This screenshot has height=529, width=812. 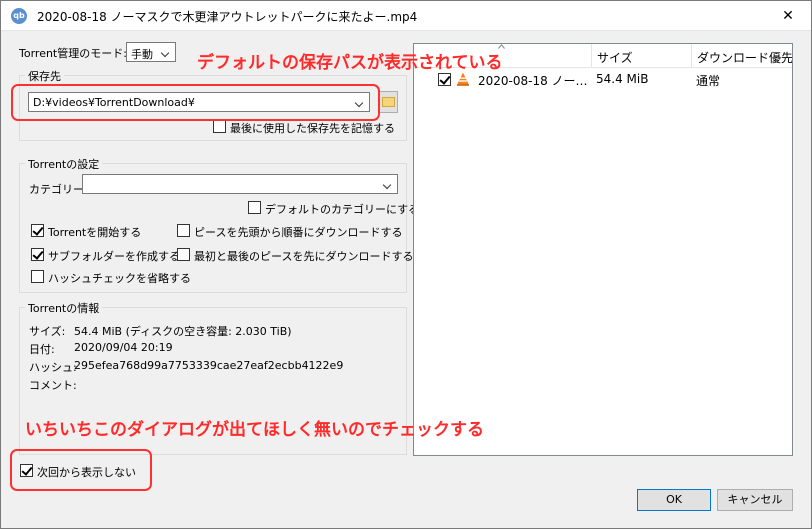 I want to click on info-size-label: サイズ:, so click(x=47, y=331).